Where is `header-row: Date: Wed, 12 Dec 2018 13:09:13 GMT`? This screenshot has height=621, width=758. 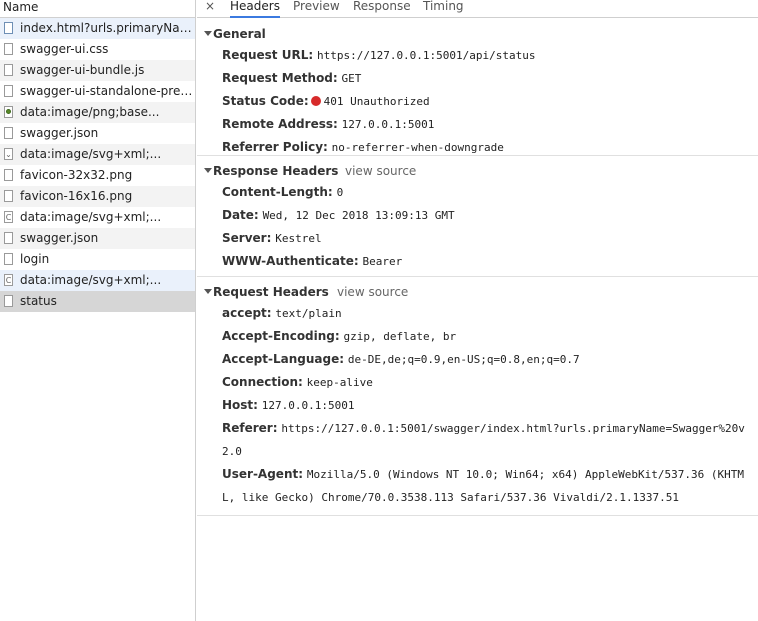
header-row: Date: Wed, 12 Dec 2018 13:09:13 GMT is located at coordinates (477, 215).